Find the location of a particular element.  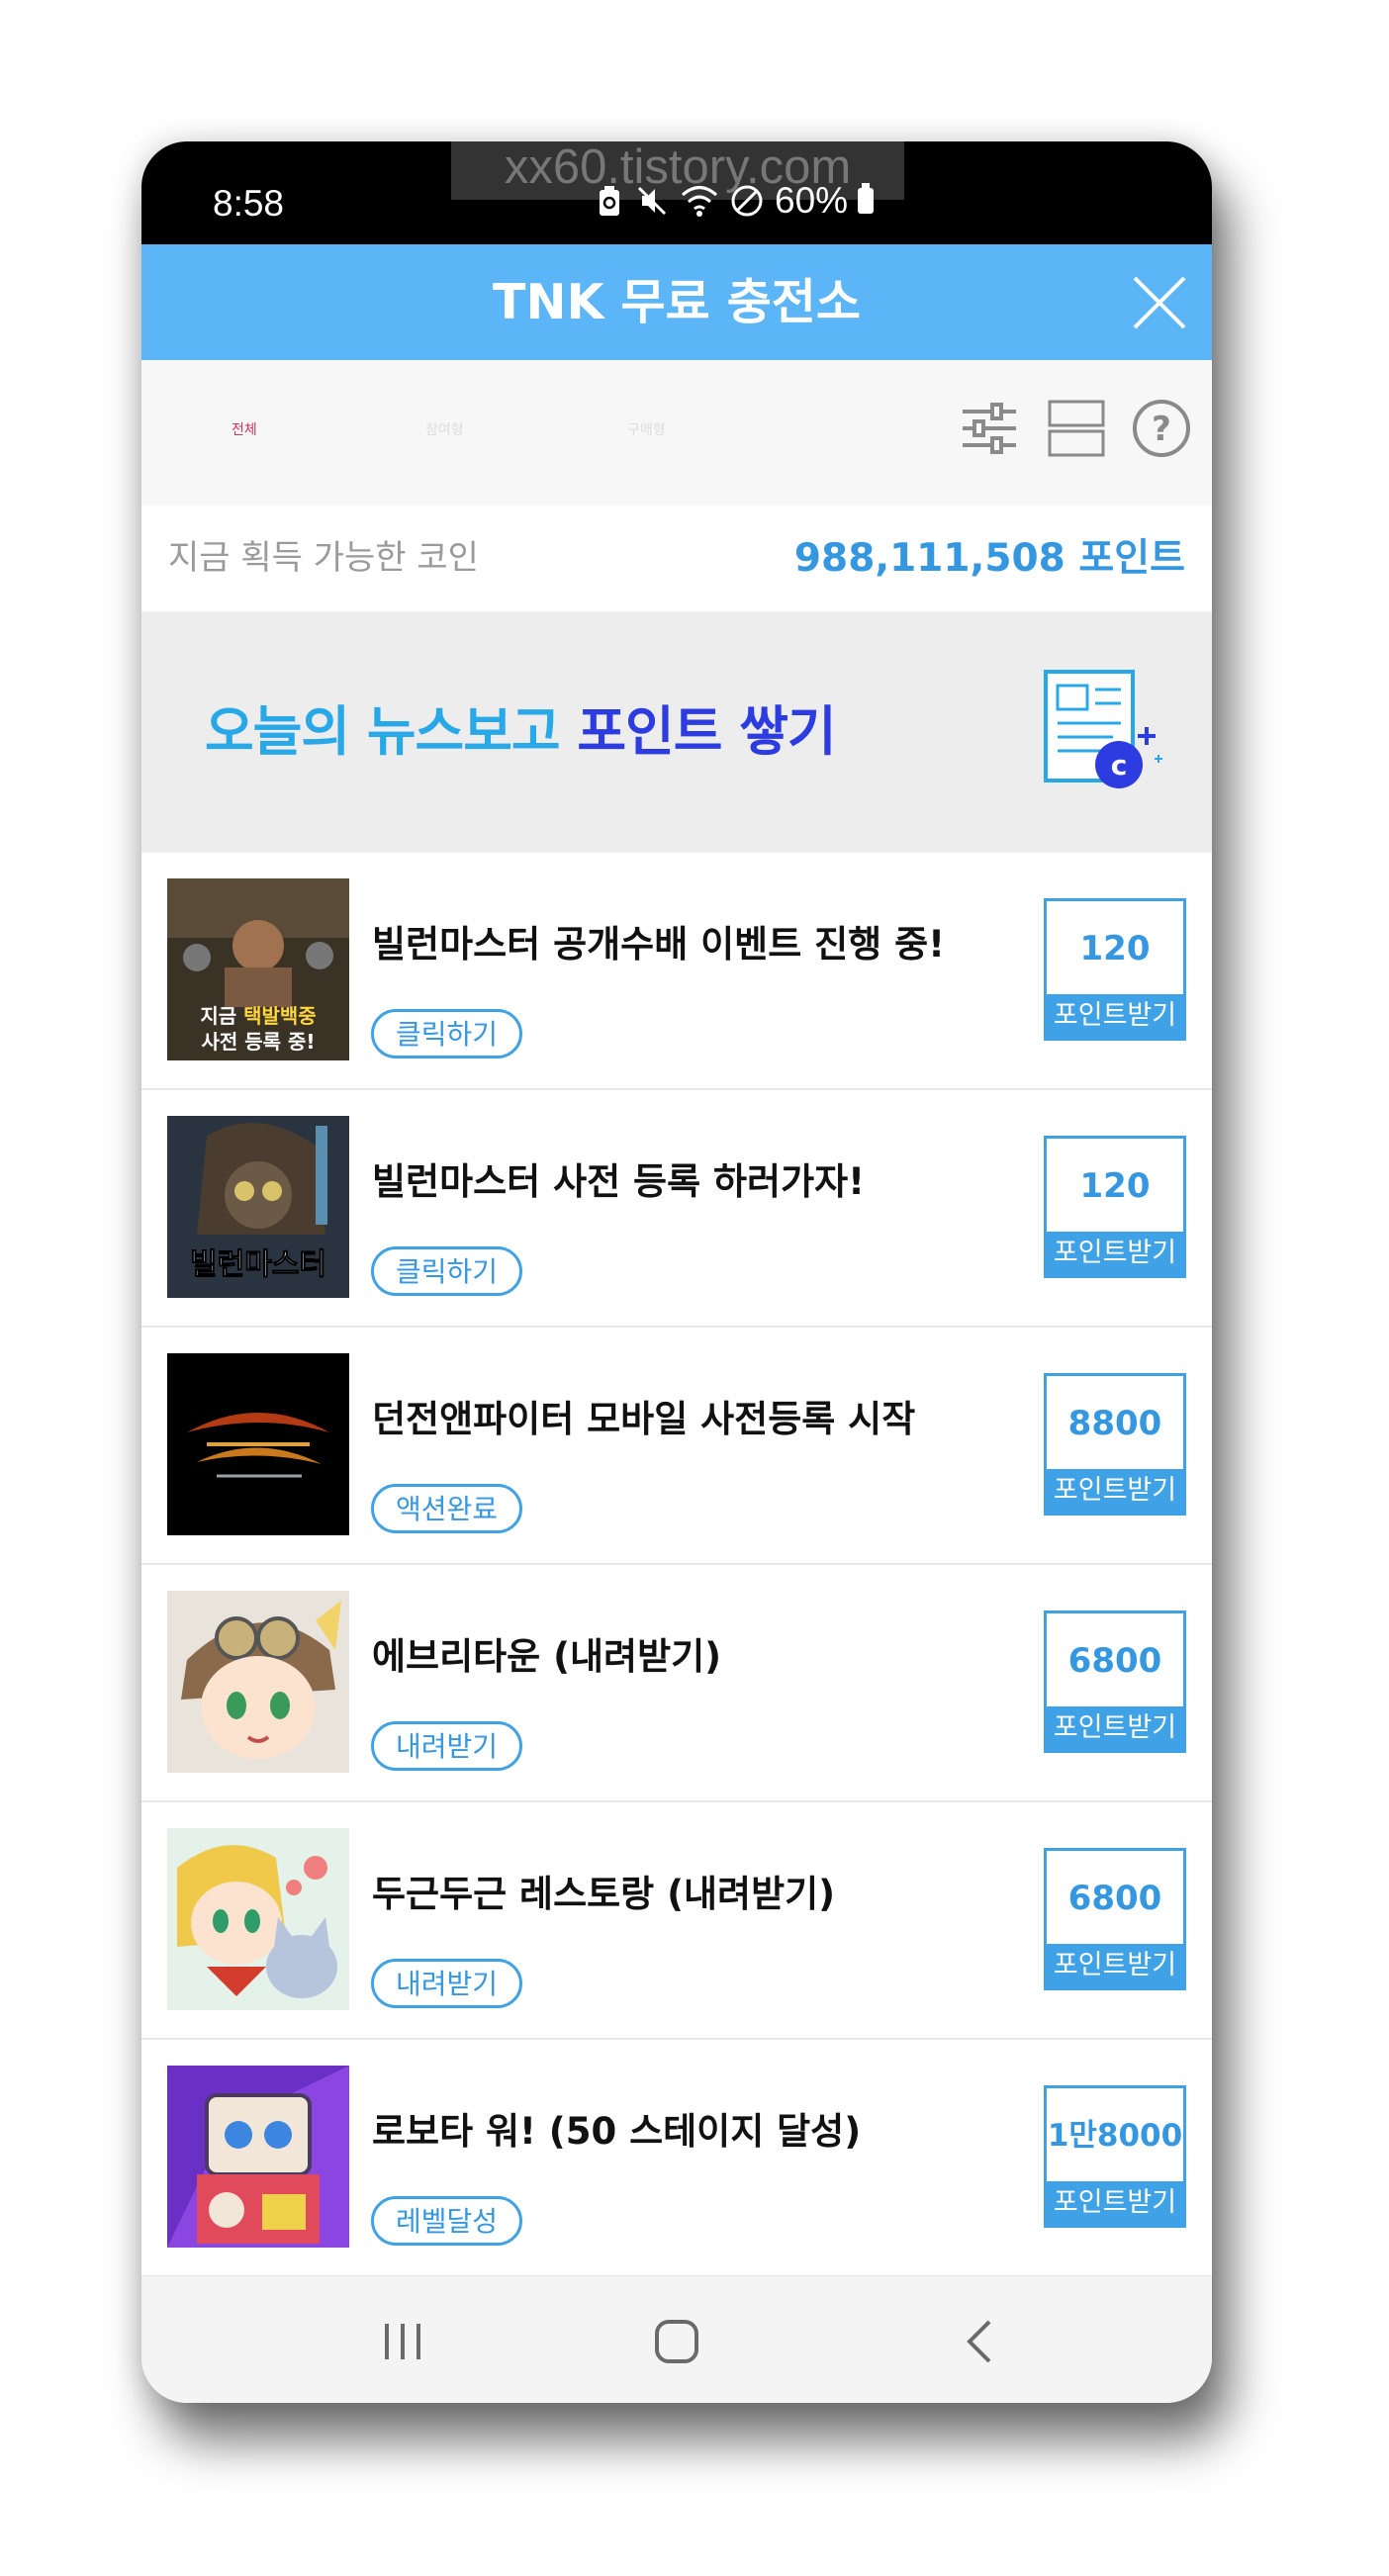

offer-title: 두근두근 레스토랑 (내려받기) is located at coordinates (604, 1894).